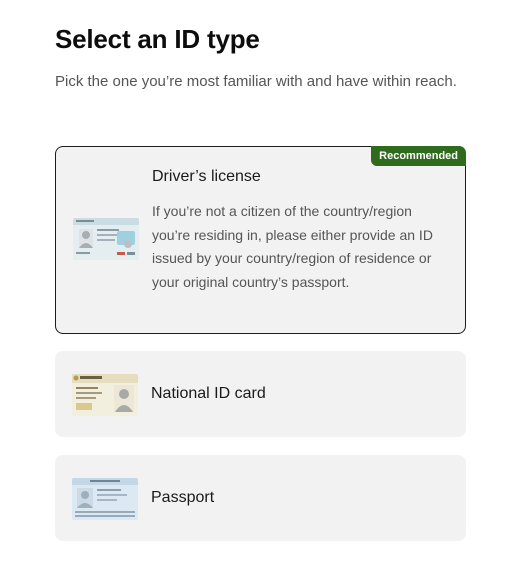  What do you see at coordinates (183, 497) in the screenshot?
I see `option-title: Passport` at bounding box center [183, 497].